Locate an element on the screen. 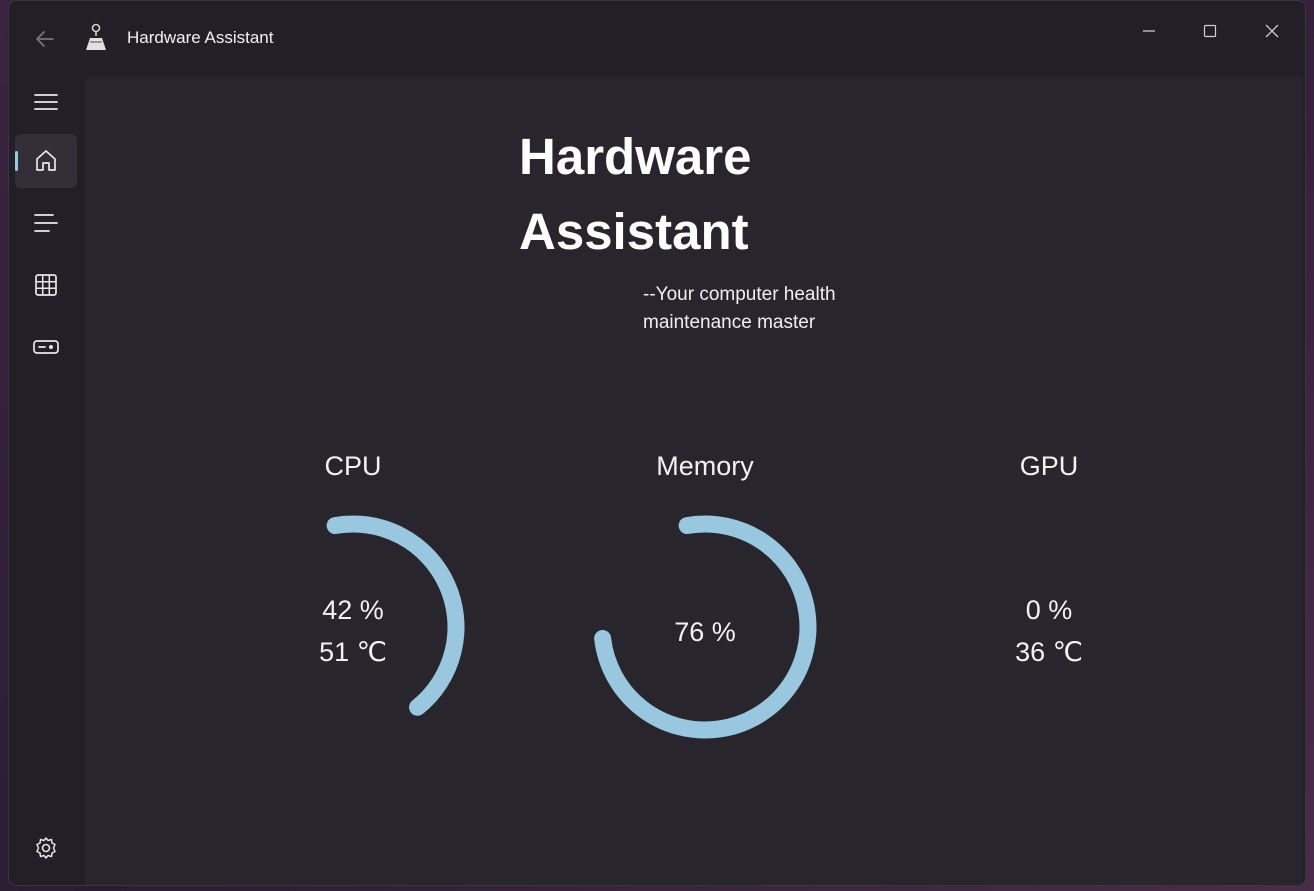  memory-usage-value: 76 % is located at coordinates (705, 632).